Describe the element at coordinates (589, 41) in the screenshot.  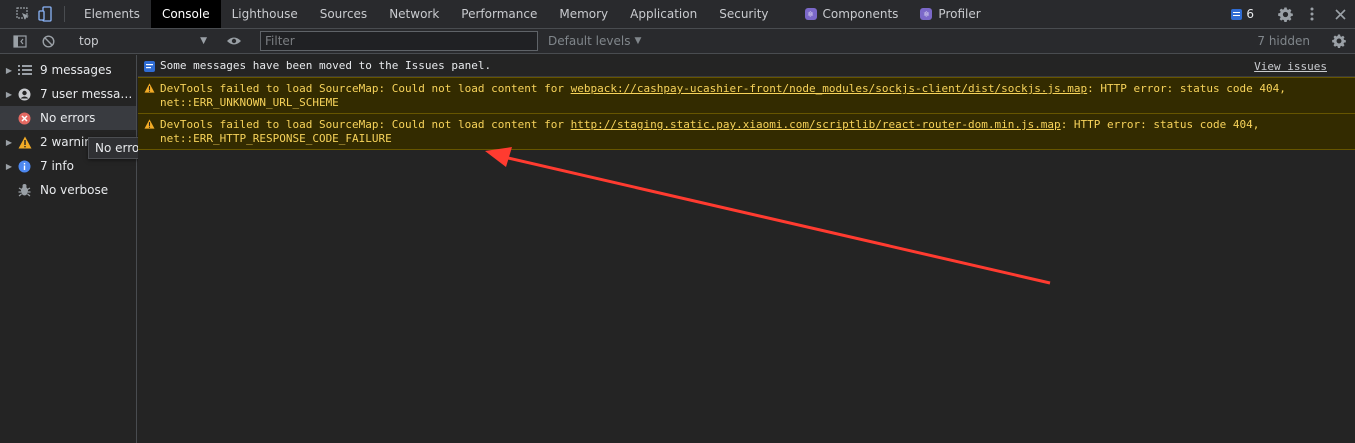
I see `log-levels-label: Default levels` at that location.